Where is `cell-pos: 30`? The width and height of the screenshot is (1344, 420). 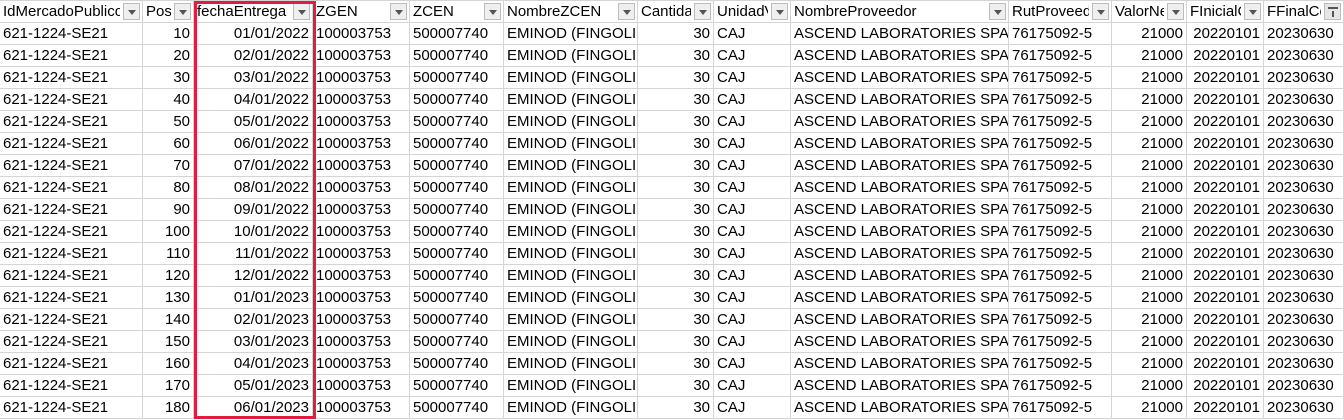
cell-pos: 30 is located at coordinates (168, 78).